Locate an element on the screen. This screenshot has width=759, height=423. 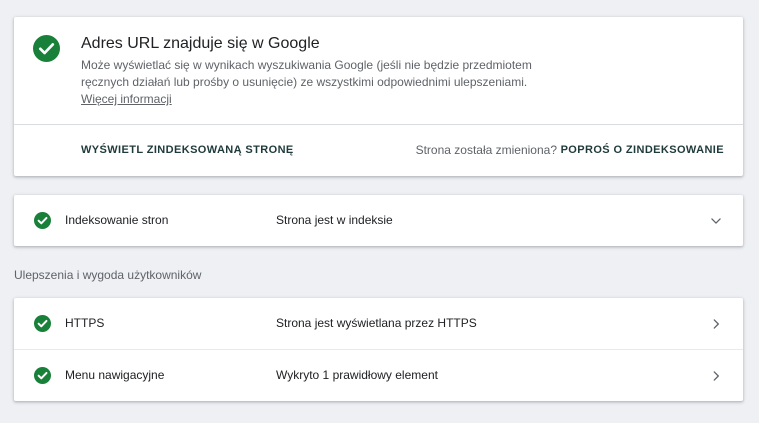
row-value: Wykryto 1 prawidłowy element is located at coordinates (357, 375).